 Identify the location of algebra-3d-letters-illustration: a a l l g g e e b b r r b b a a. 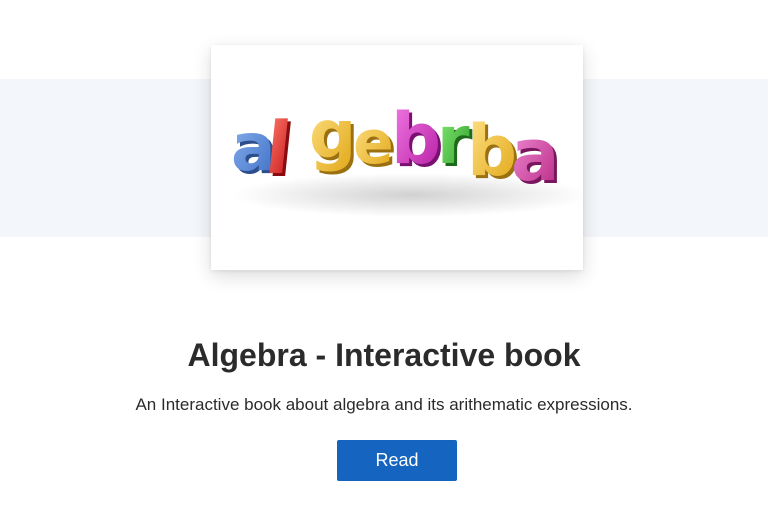
(407, 156).